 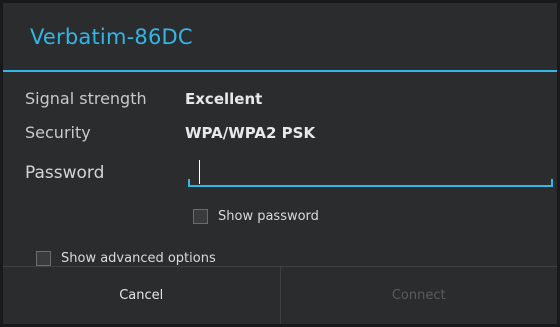 I want to click on show-advanced-label: Show advanced options, so click(x=138, y=258).